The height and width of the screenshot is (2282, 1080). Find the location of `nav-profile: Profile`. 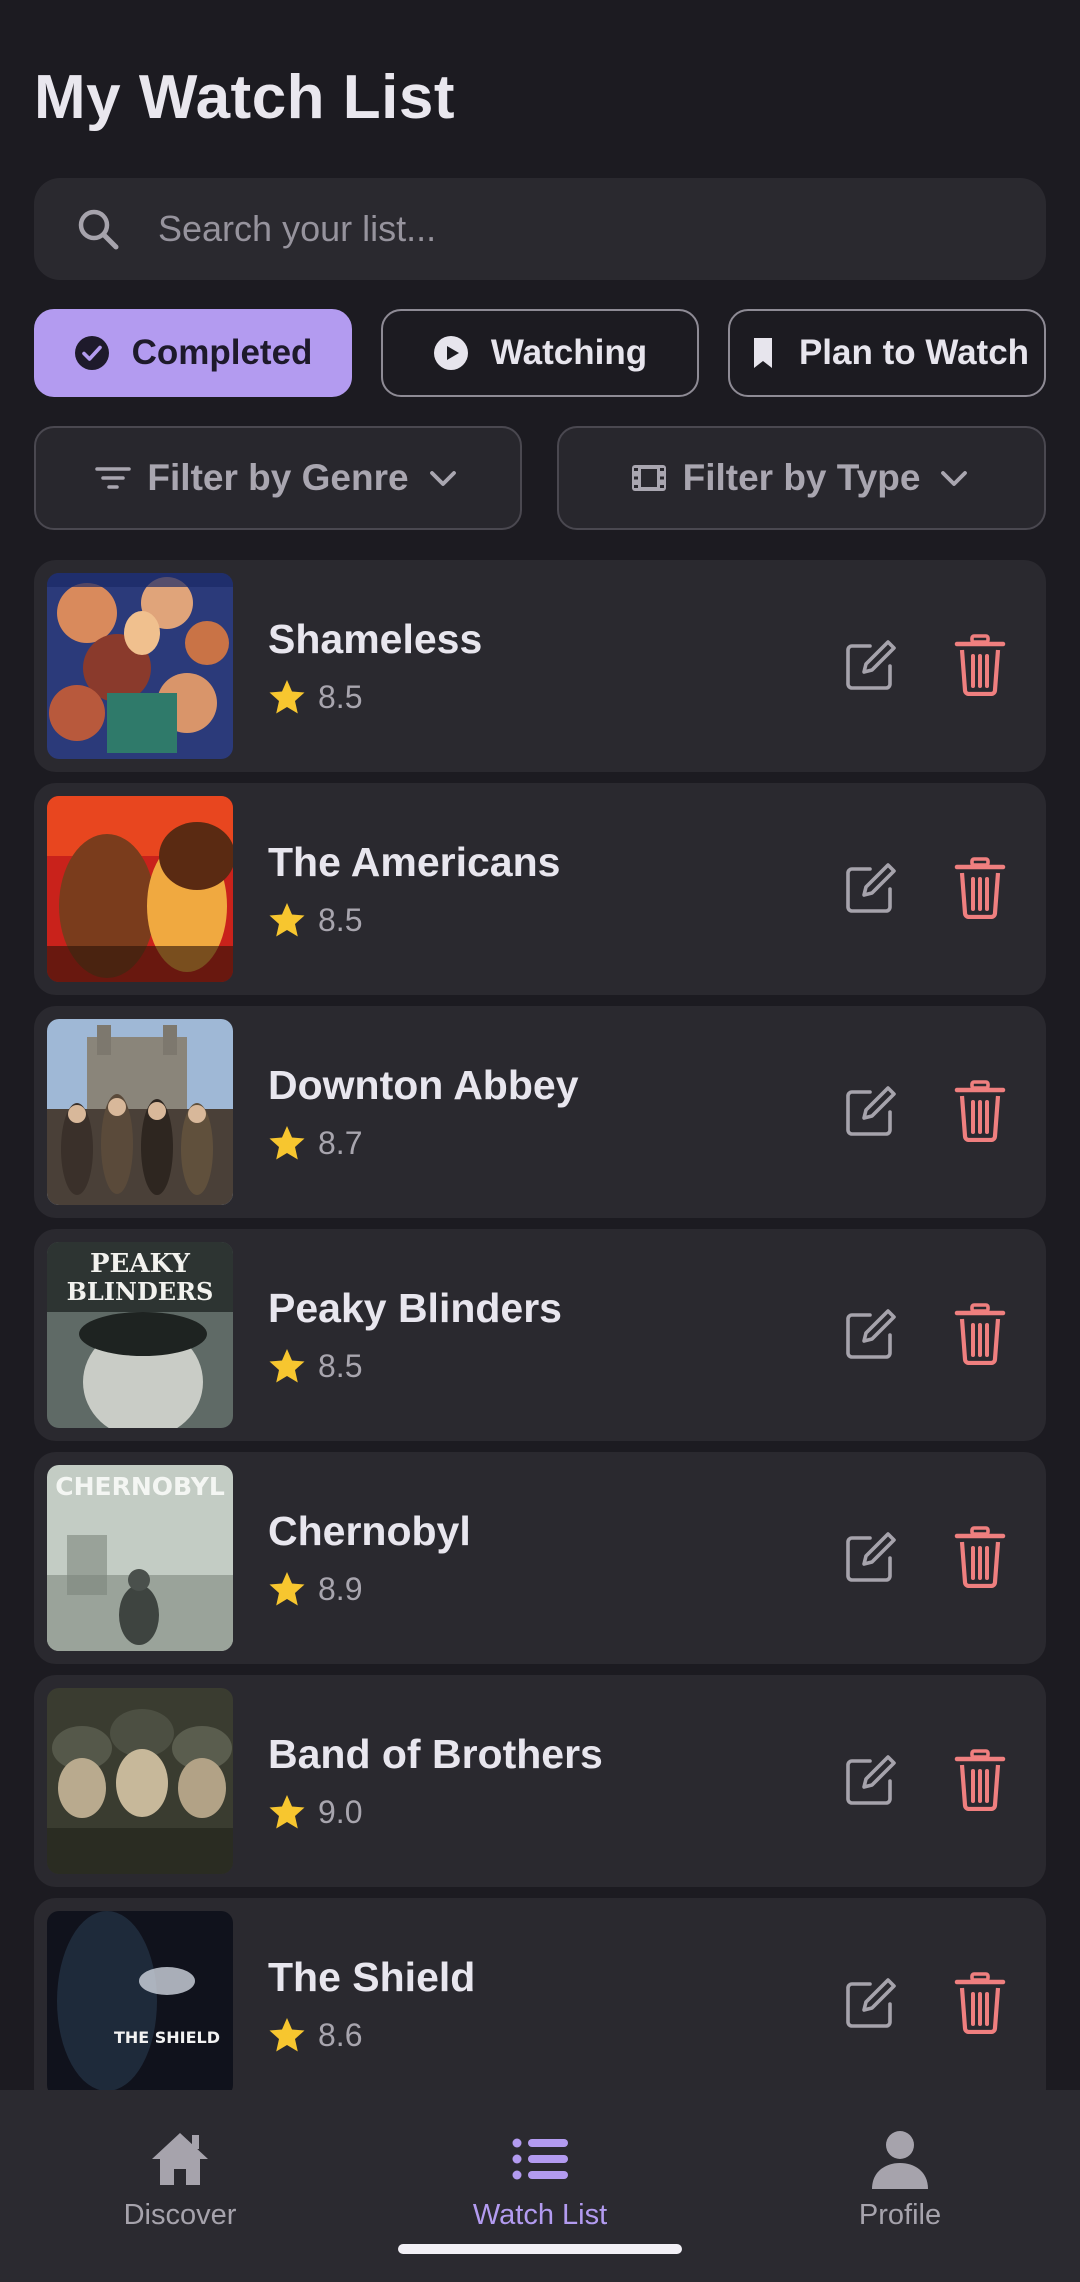

nav-profile: Profile is located at coordinates (900, 2170).